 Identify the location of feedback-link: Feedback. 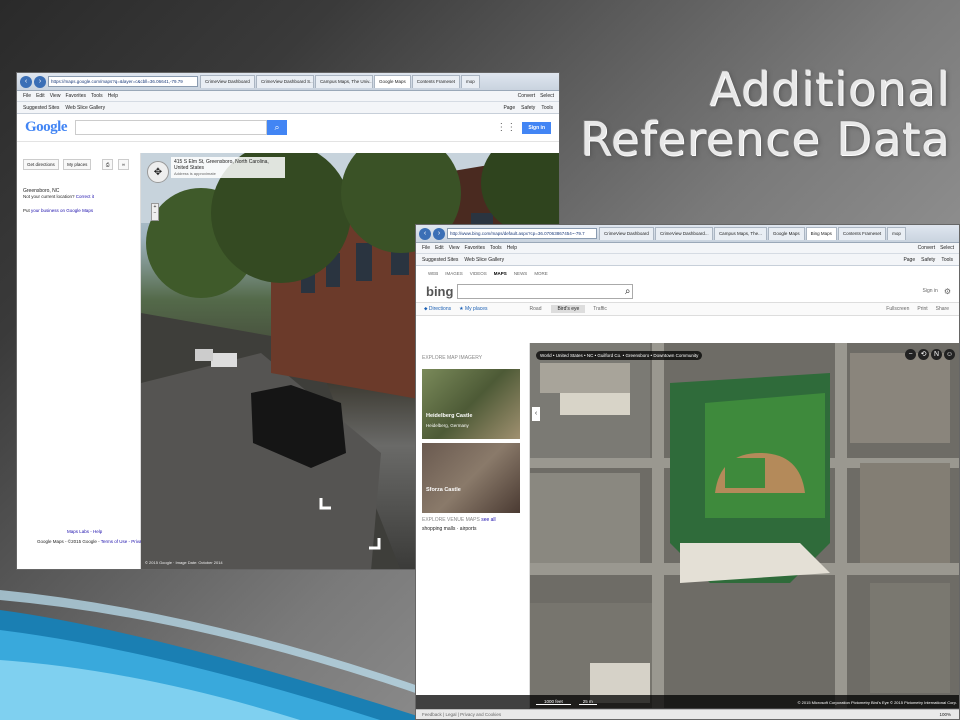
(432, 714).